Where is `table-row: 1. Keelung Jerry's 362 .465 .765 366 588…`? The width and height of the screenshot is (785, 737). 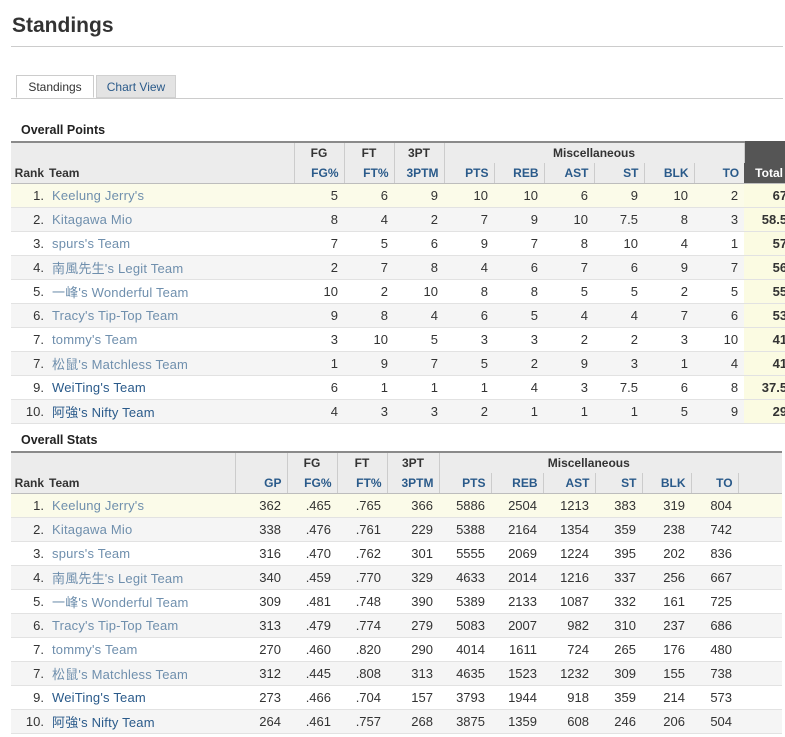 table-row: 1. Keelung Jerry's 362 .465 .765 366 588… is located at coordinates (397, 505).